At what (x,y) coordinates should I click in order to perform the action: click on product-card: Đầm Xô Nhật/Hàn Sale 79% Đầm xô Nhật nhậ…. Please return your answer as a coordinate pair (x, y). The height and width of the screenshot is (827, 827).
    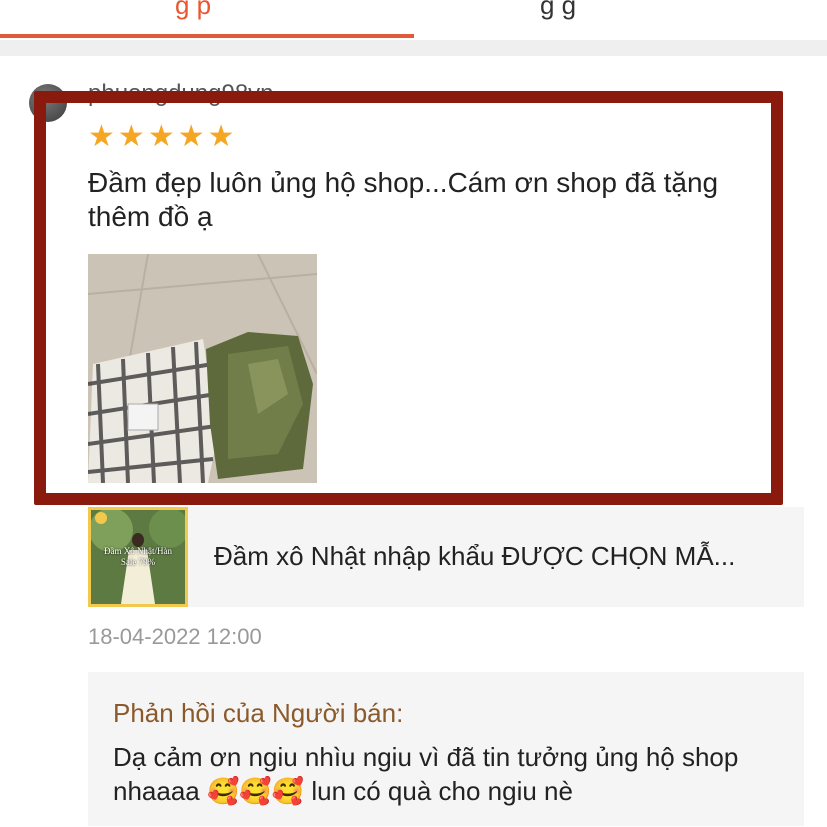
    Looking at the image, I should click on (446, 557).